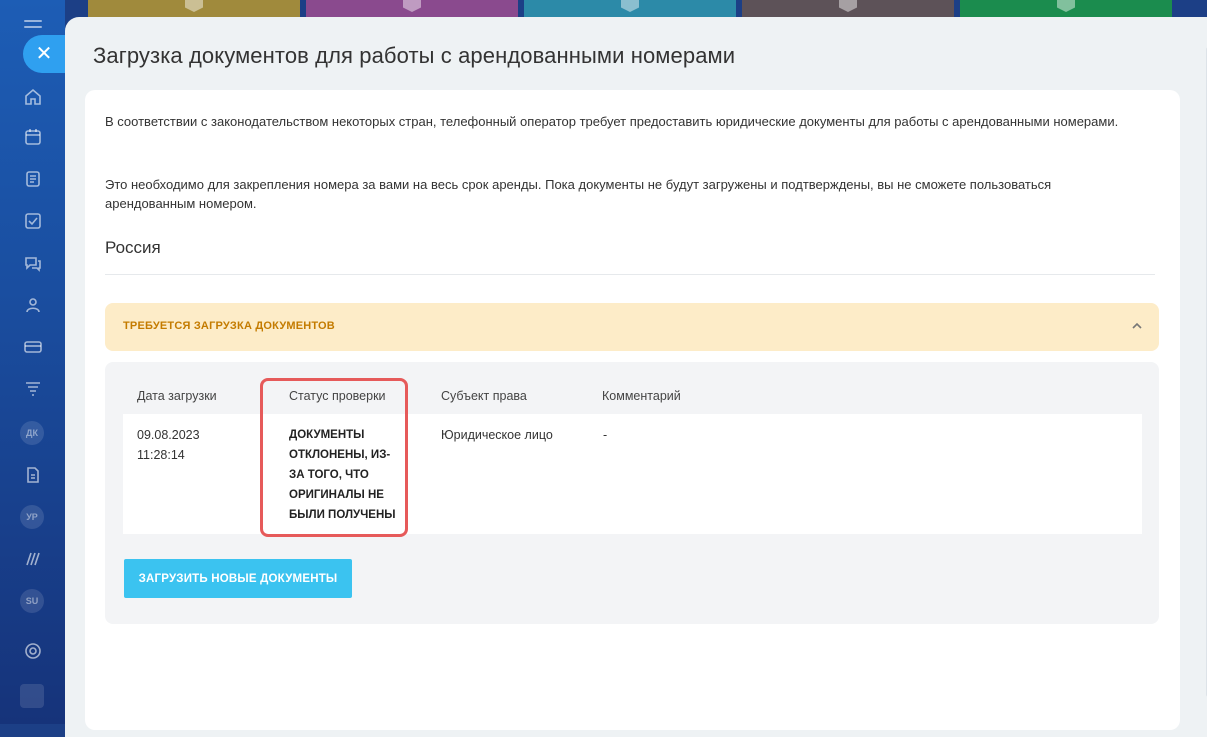 Image resolution: width=1207 pixels, height=737 pixels. Describe the element at coordinates (33, 305) in the screenshot. I see `contacts-icon` at that location.